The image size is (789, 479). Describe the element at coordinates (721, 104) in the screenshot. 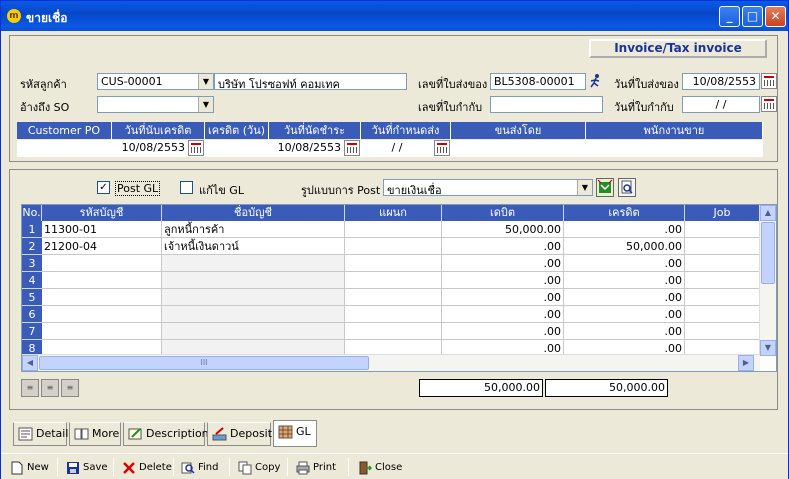

I see `tax-date-field: / /` at that location.